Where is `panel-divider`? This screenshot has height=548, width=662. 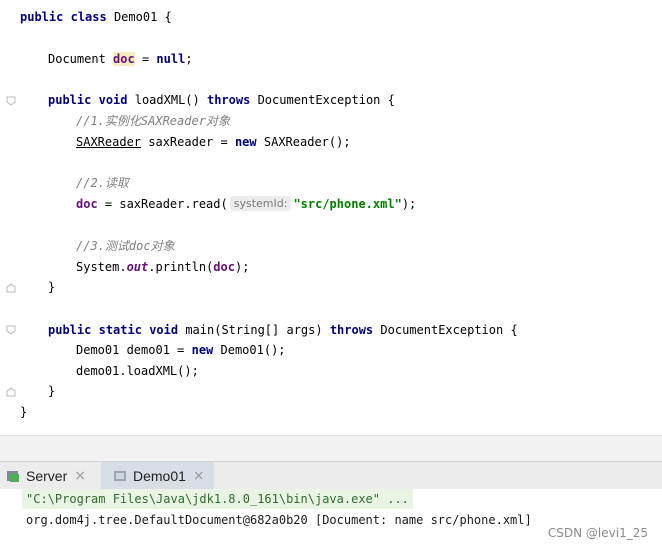 panel-divider is located at coordinates (331, 448).